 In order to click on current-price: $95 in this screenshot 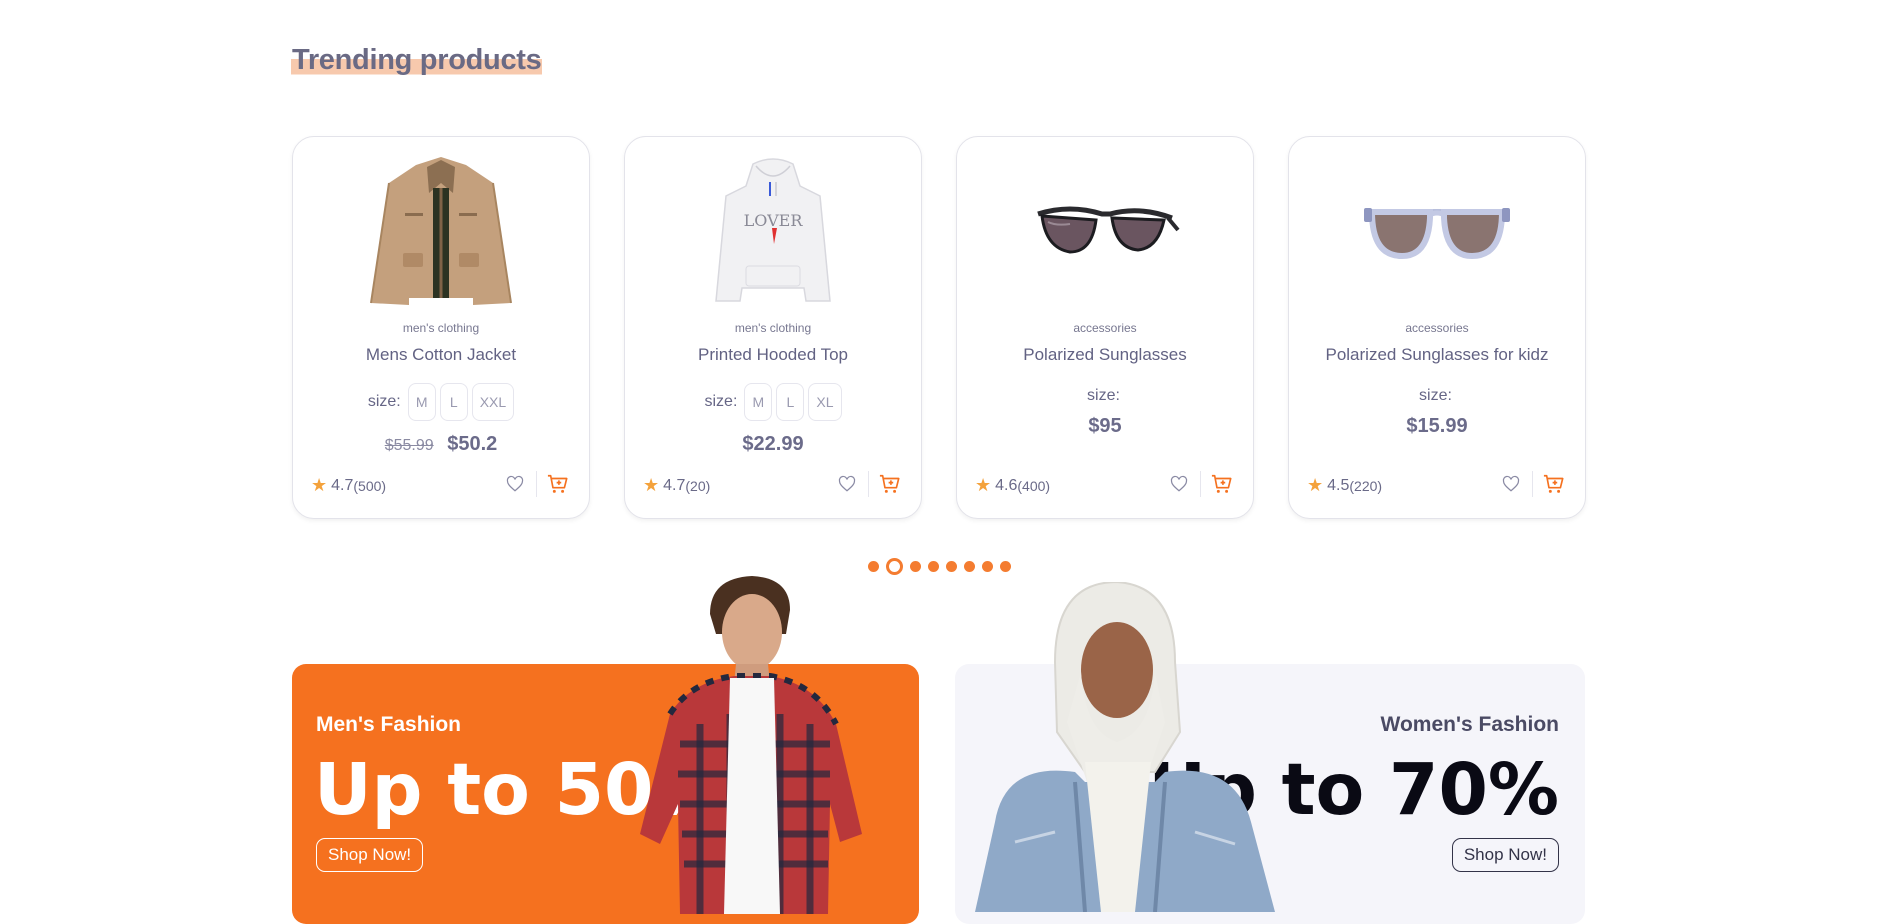, I will do `click(1105, 426)`.